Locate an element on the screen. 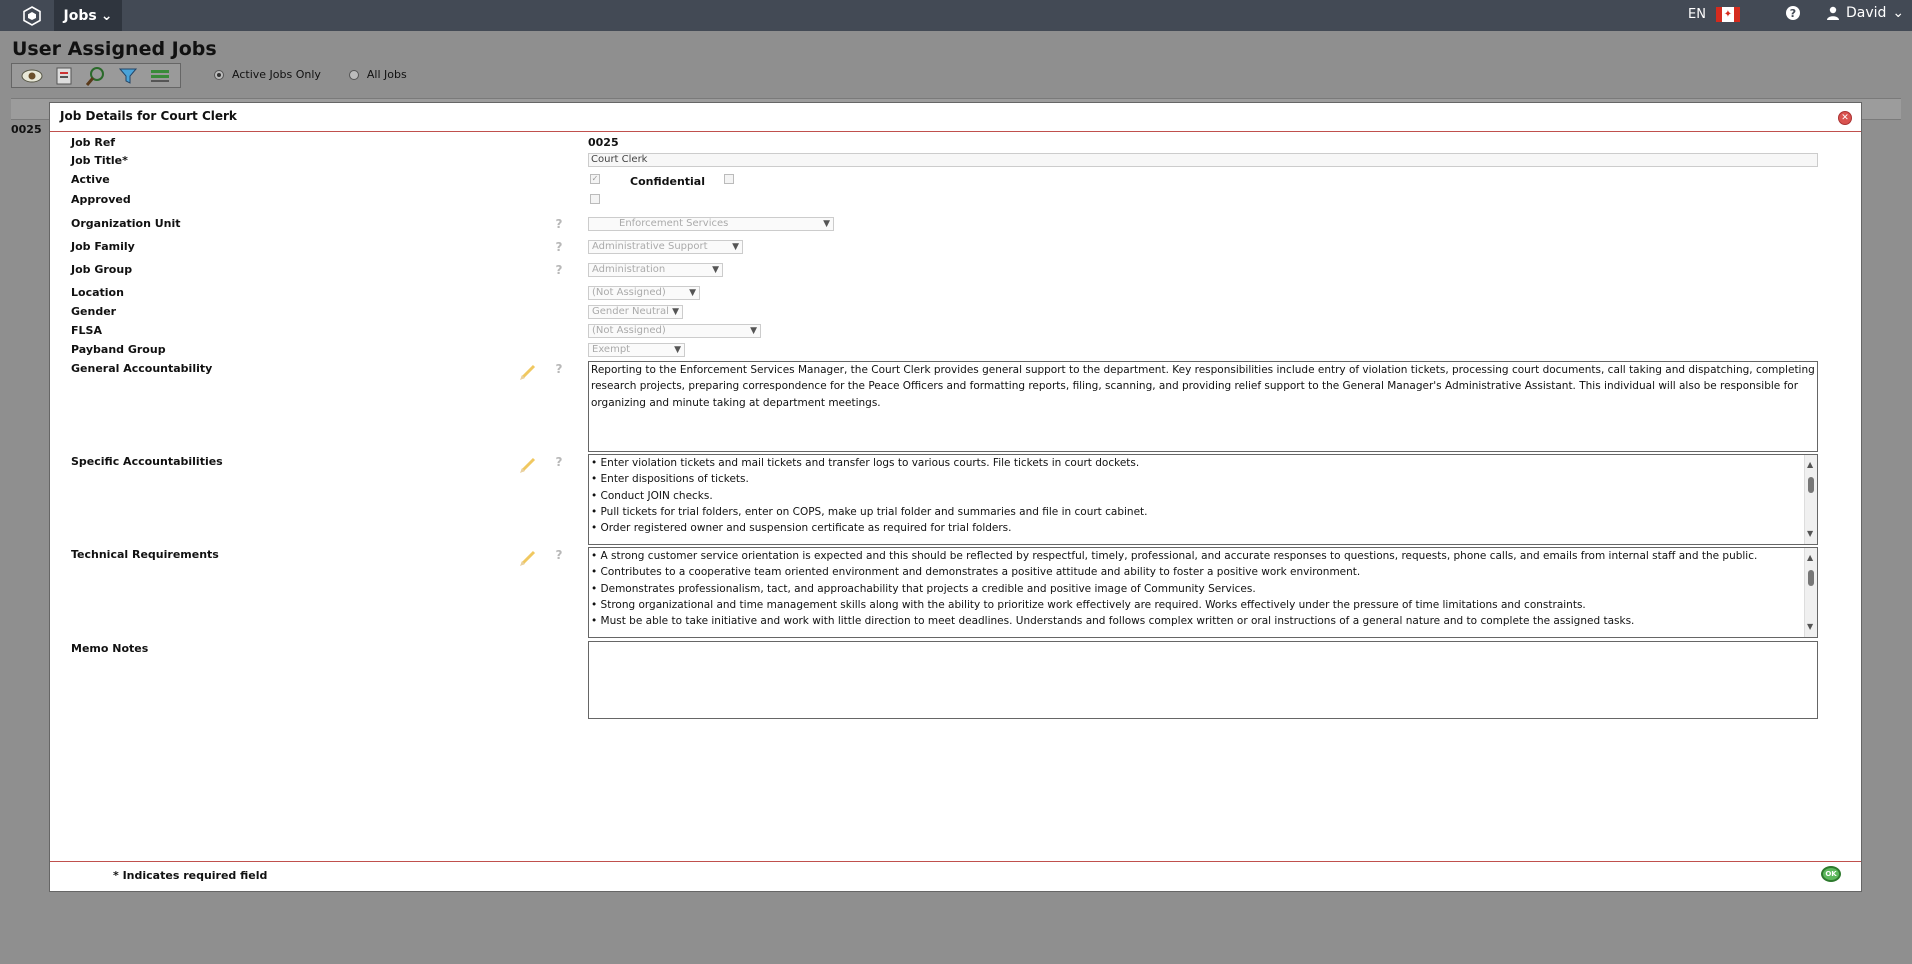 This screenshot has width=1912, height=964. job-title-field: Court Clerk is located at coordinates (1203, 160).